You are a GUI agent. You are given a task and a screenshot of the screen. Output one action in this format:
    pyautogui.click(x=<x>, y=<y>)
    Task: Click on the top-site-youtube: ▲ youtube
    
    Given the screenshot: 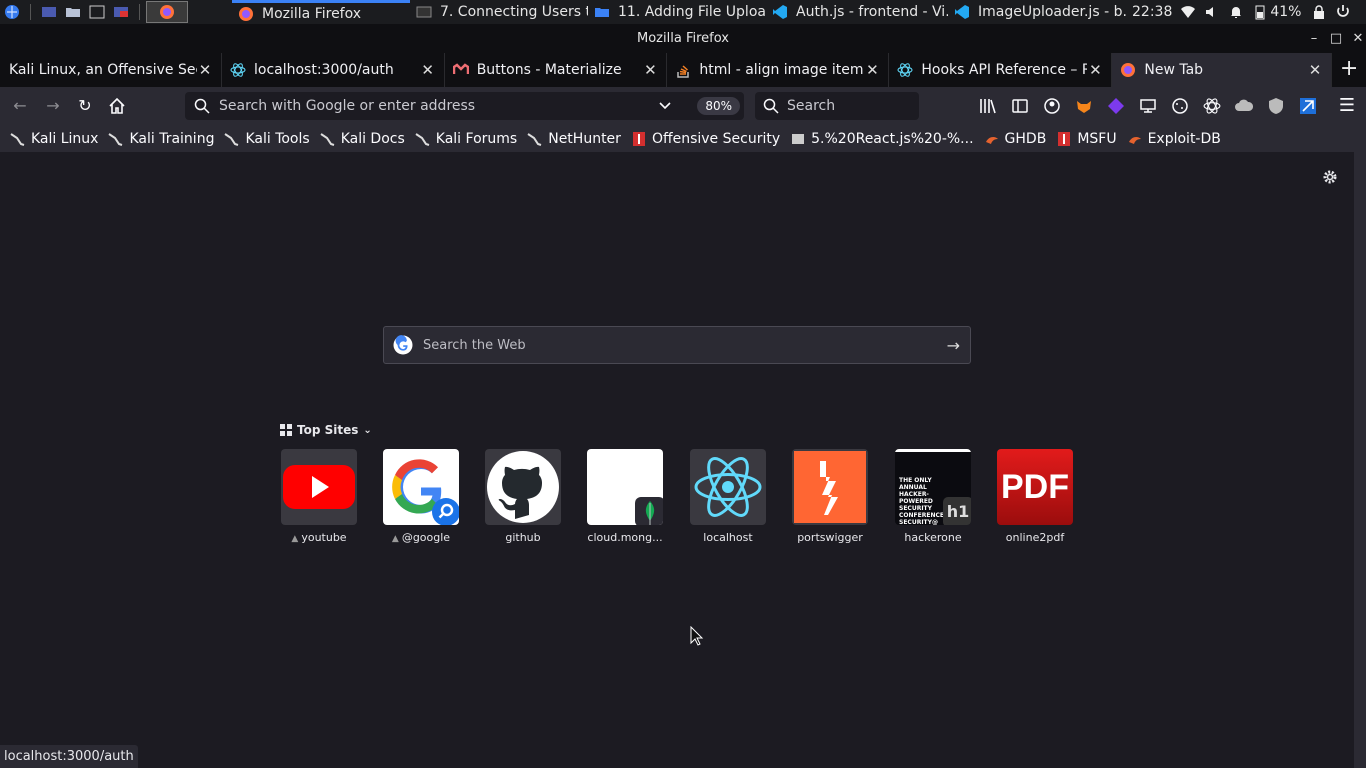 What is the action you would take?
    pyautogui.click(x=319, y=496)
    